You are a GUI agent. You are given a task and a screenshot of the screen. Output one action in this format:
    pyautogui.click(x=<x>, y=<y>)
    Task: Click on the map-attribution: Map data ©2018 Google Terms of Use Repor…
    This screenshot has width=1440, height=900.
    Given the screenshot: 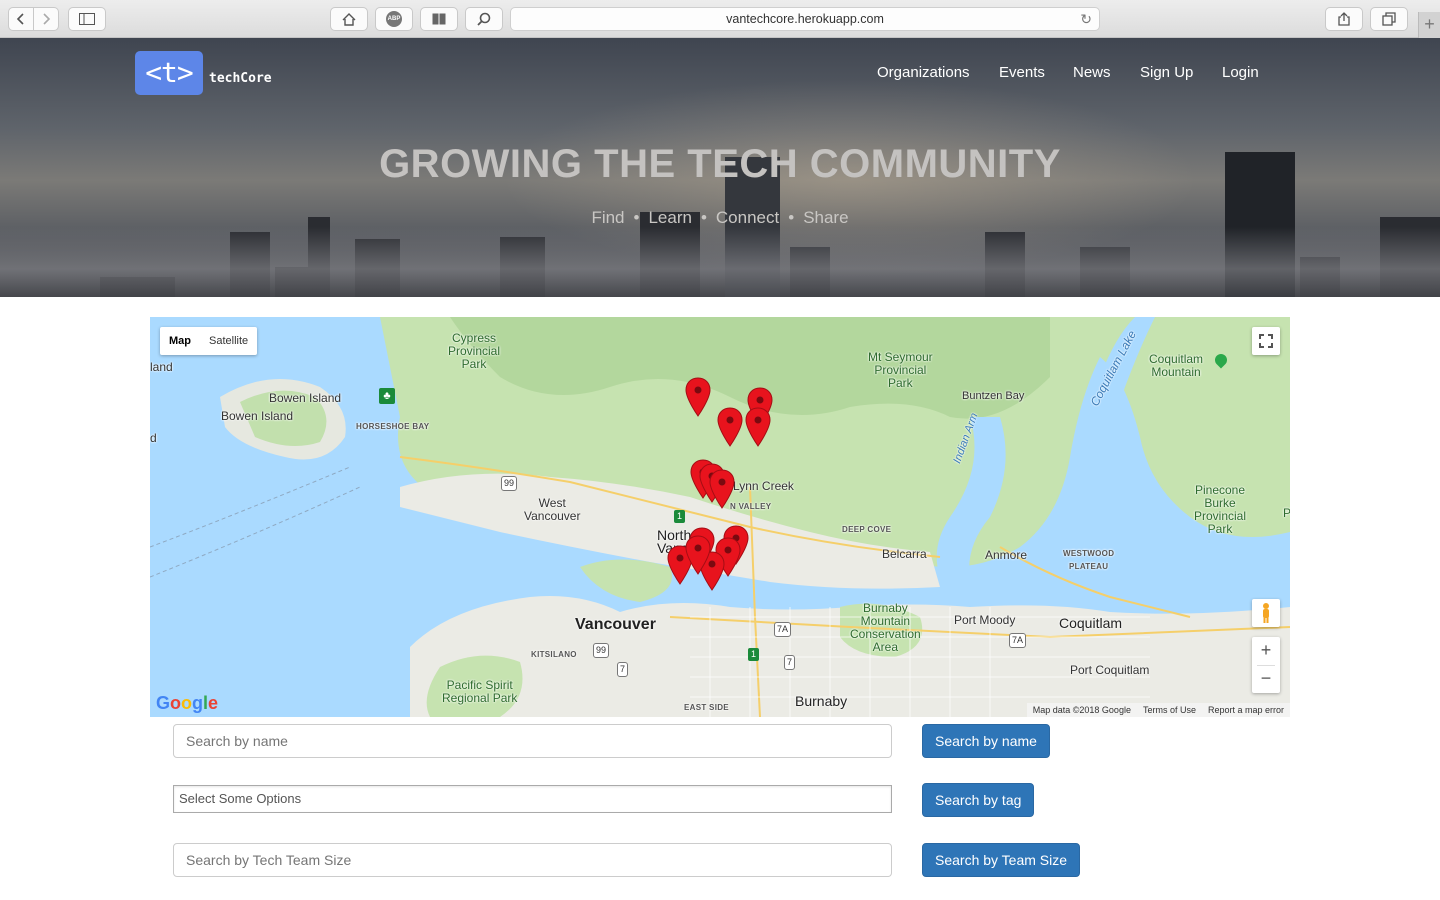 What is the action you would take?
    pyautogui.click(x=1158, y=710)
    